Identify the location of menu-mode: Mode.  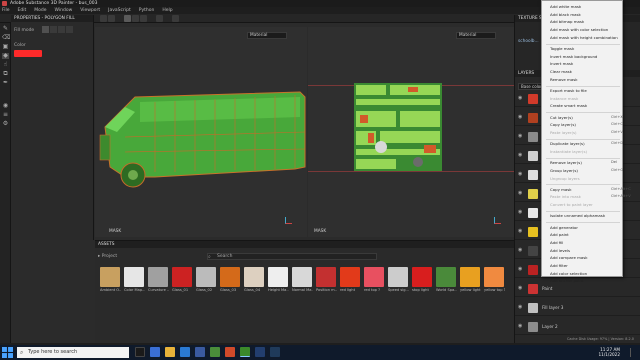
(40, 10).